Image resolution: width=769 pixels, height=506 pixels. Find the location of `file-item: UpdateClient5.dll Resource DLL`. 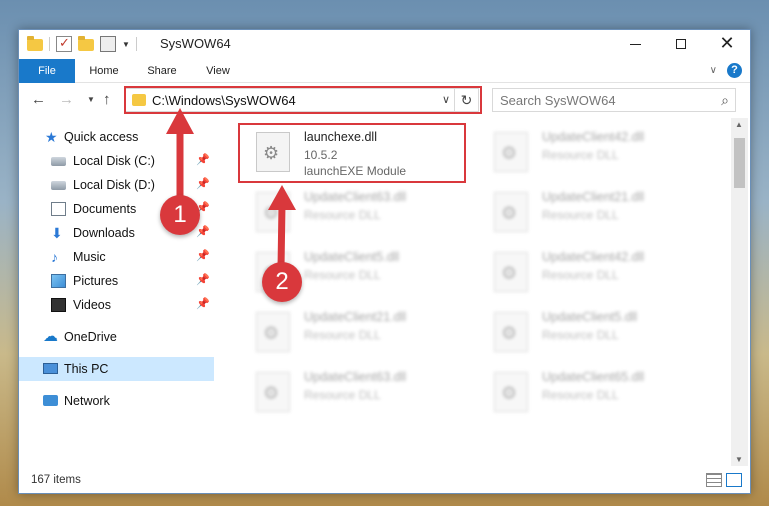

file-item: UpdateClient5.dll Resource DLL is located at coordinates (595, 334).